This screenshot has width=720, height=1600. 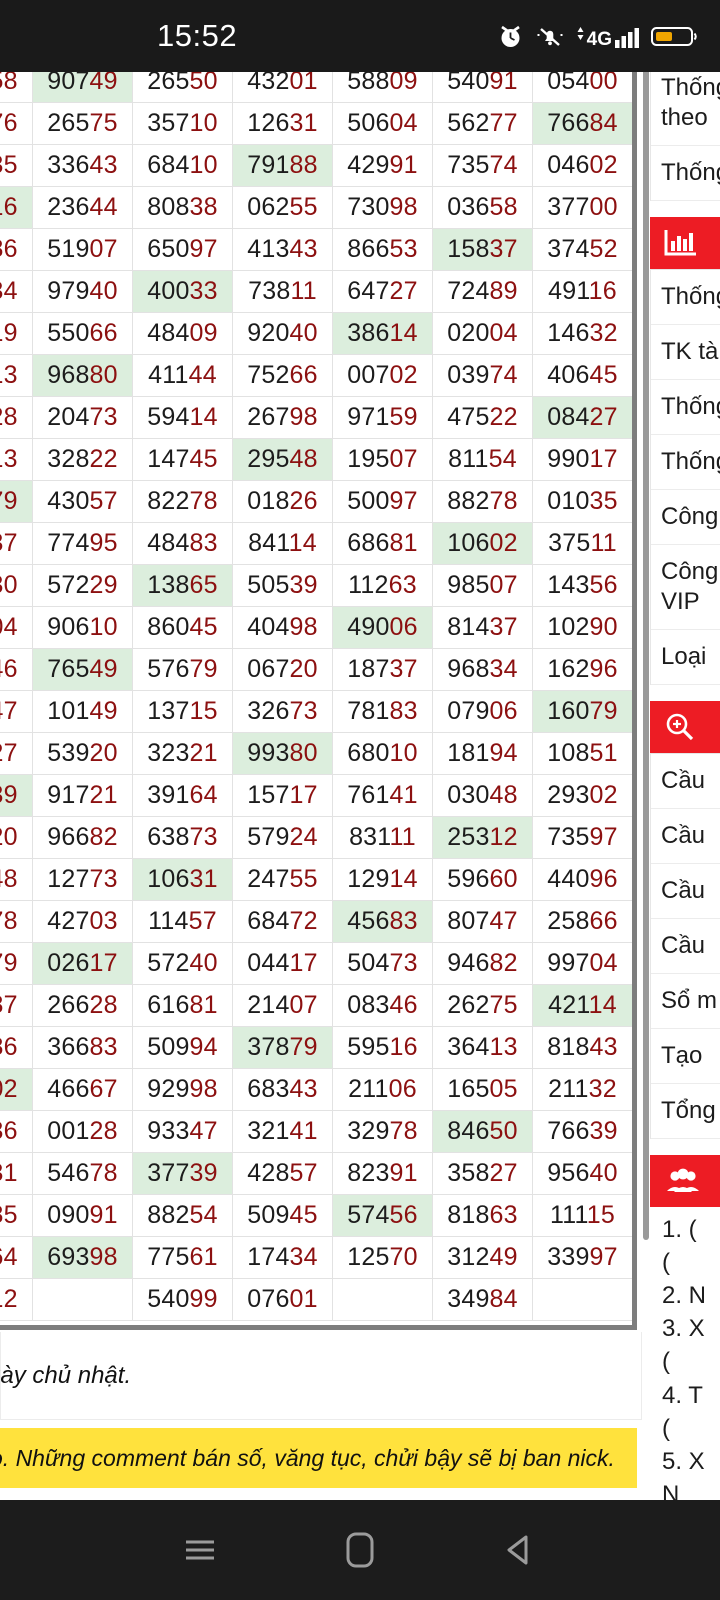 What do you see at coordinates (582, 1215) in the screenshot?
I see `lottery-number-cell: 11115` at bounding box center [582, 1215].